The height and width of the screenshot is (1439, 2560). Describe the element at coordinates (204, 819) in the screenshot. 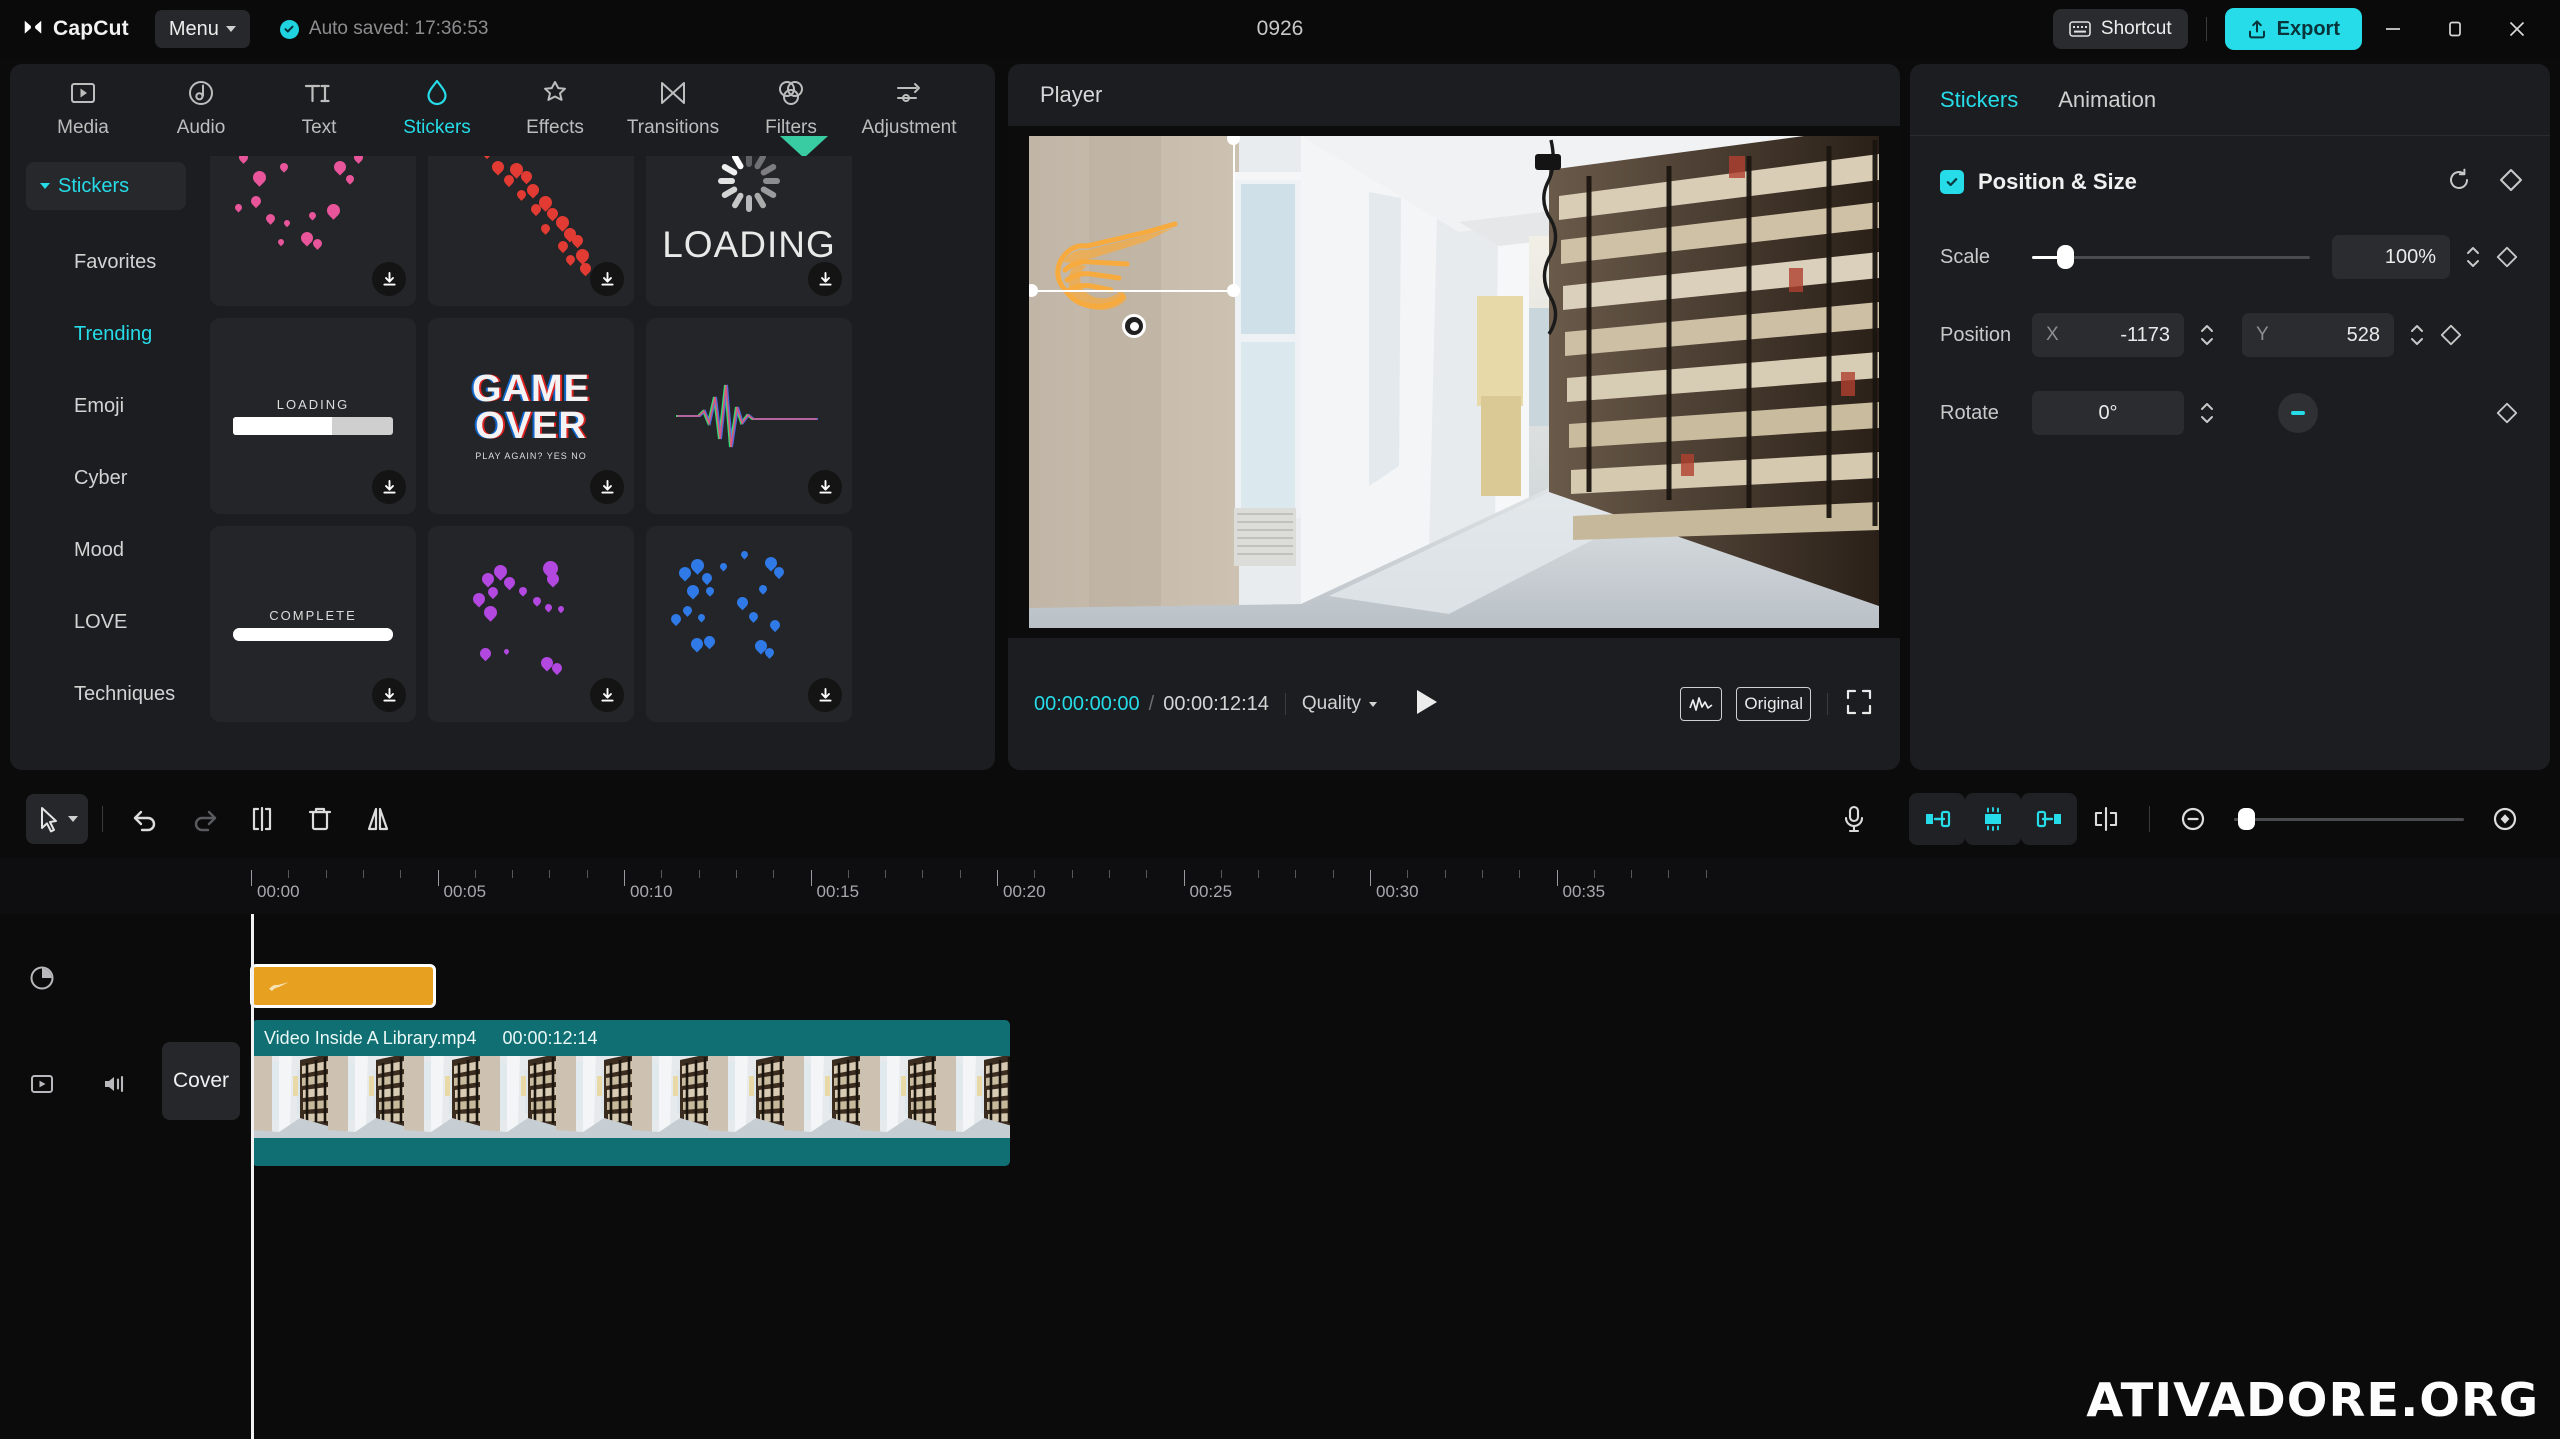

I see `redo-button` at that location.